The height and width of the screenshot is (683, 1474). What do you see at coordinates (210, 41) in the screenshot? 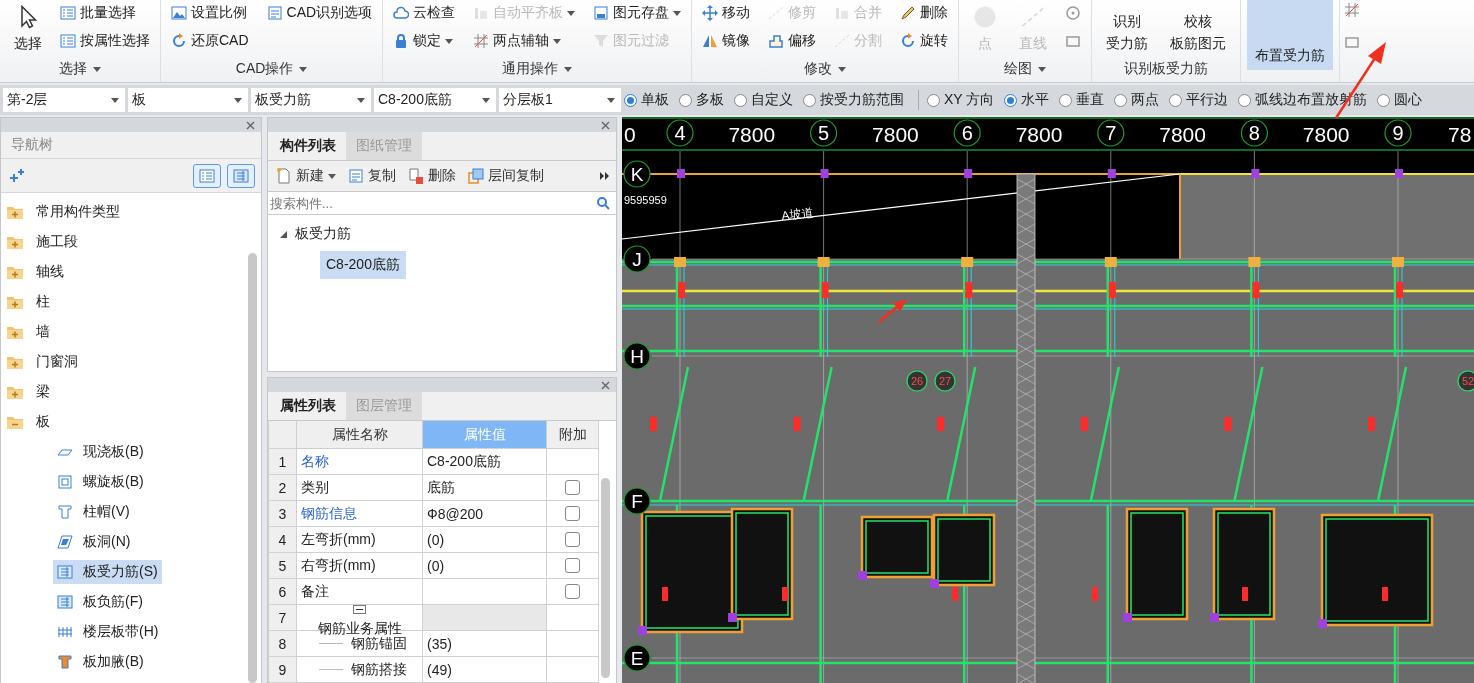
I see `ribbon-button: 还原CAD` at bounding box center [210, 41].